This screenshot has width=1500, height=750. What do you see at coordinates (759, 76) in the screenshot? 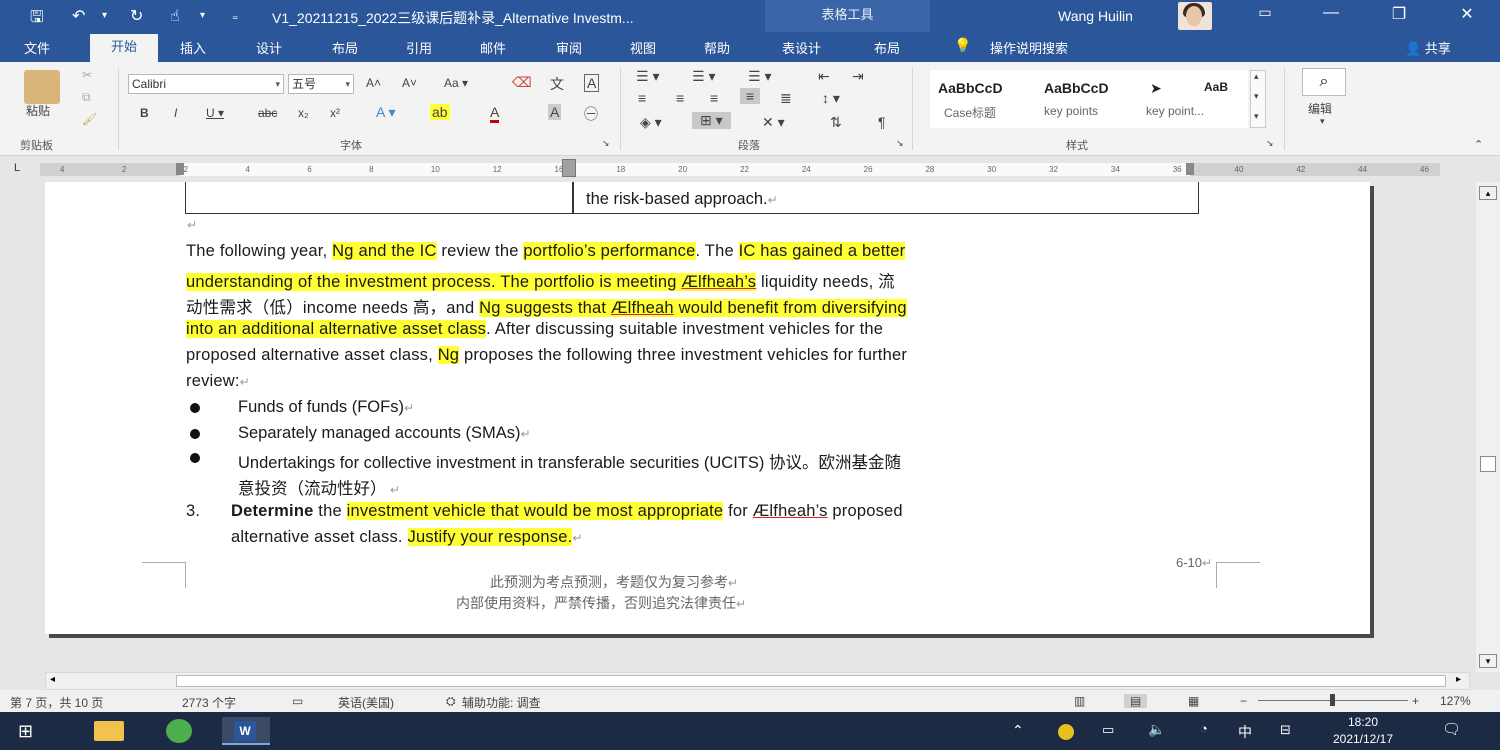
I see `multilevel-list-icon: ☰ ▾` at bounding box center [759, 76].